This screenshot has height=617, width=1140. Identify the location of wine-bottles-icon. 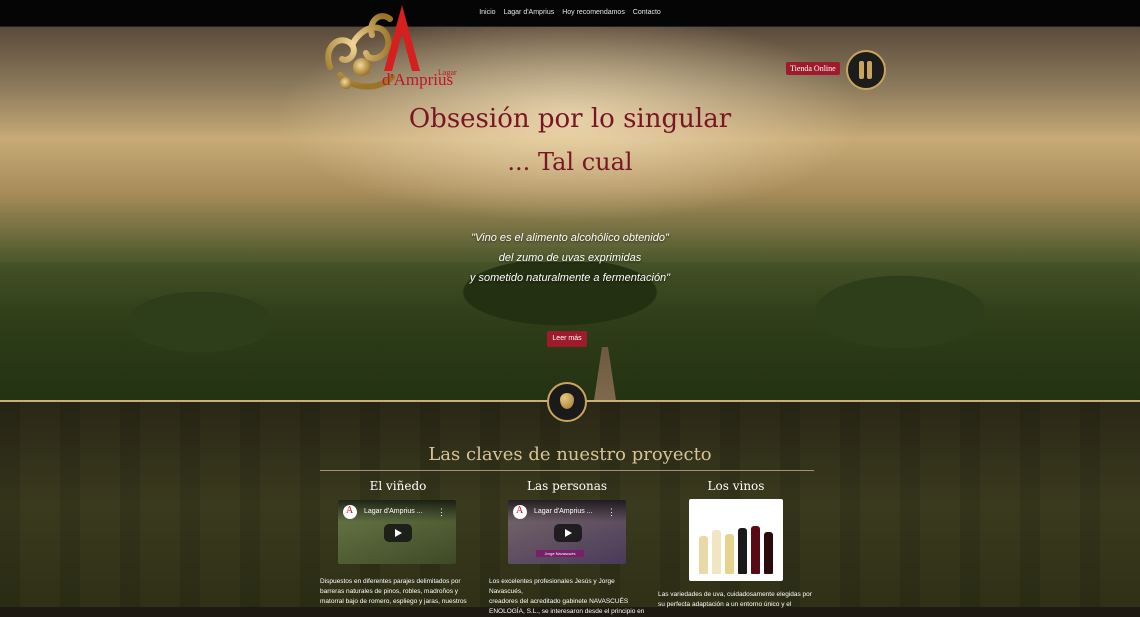
(866, 70).